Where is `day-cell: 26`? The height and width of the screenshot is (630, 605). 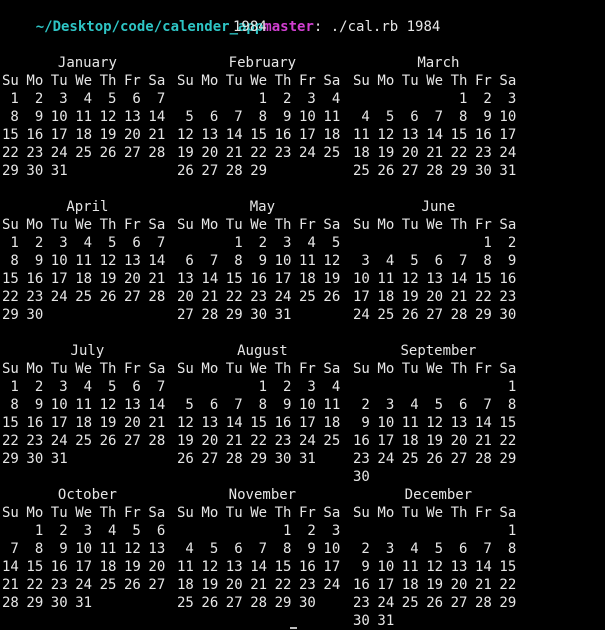 day-cell: 26 is located at coordinates (132, 585).